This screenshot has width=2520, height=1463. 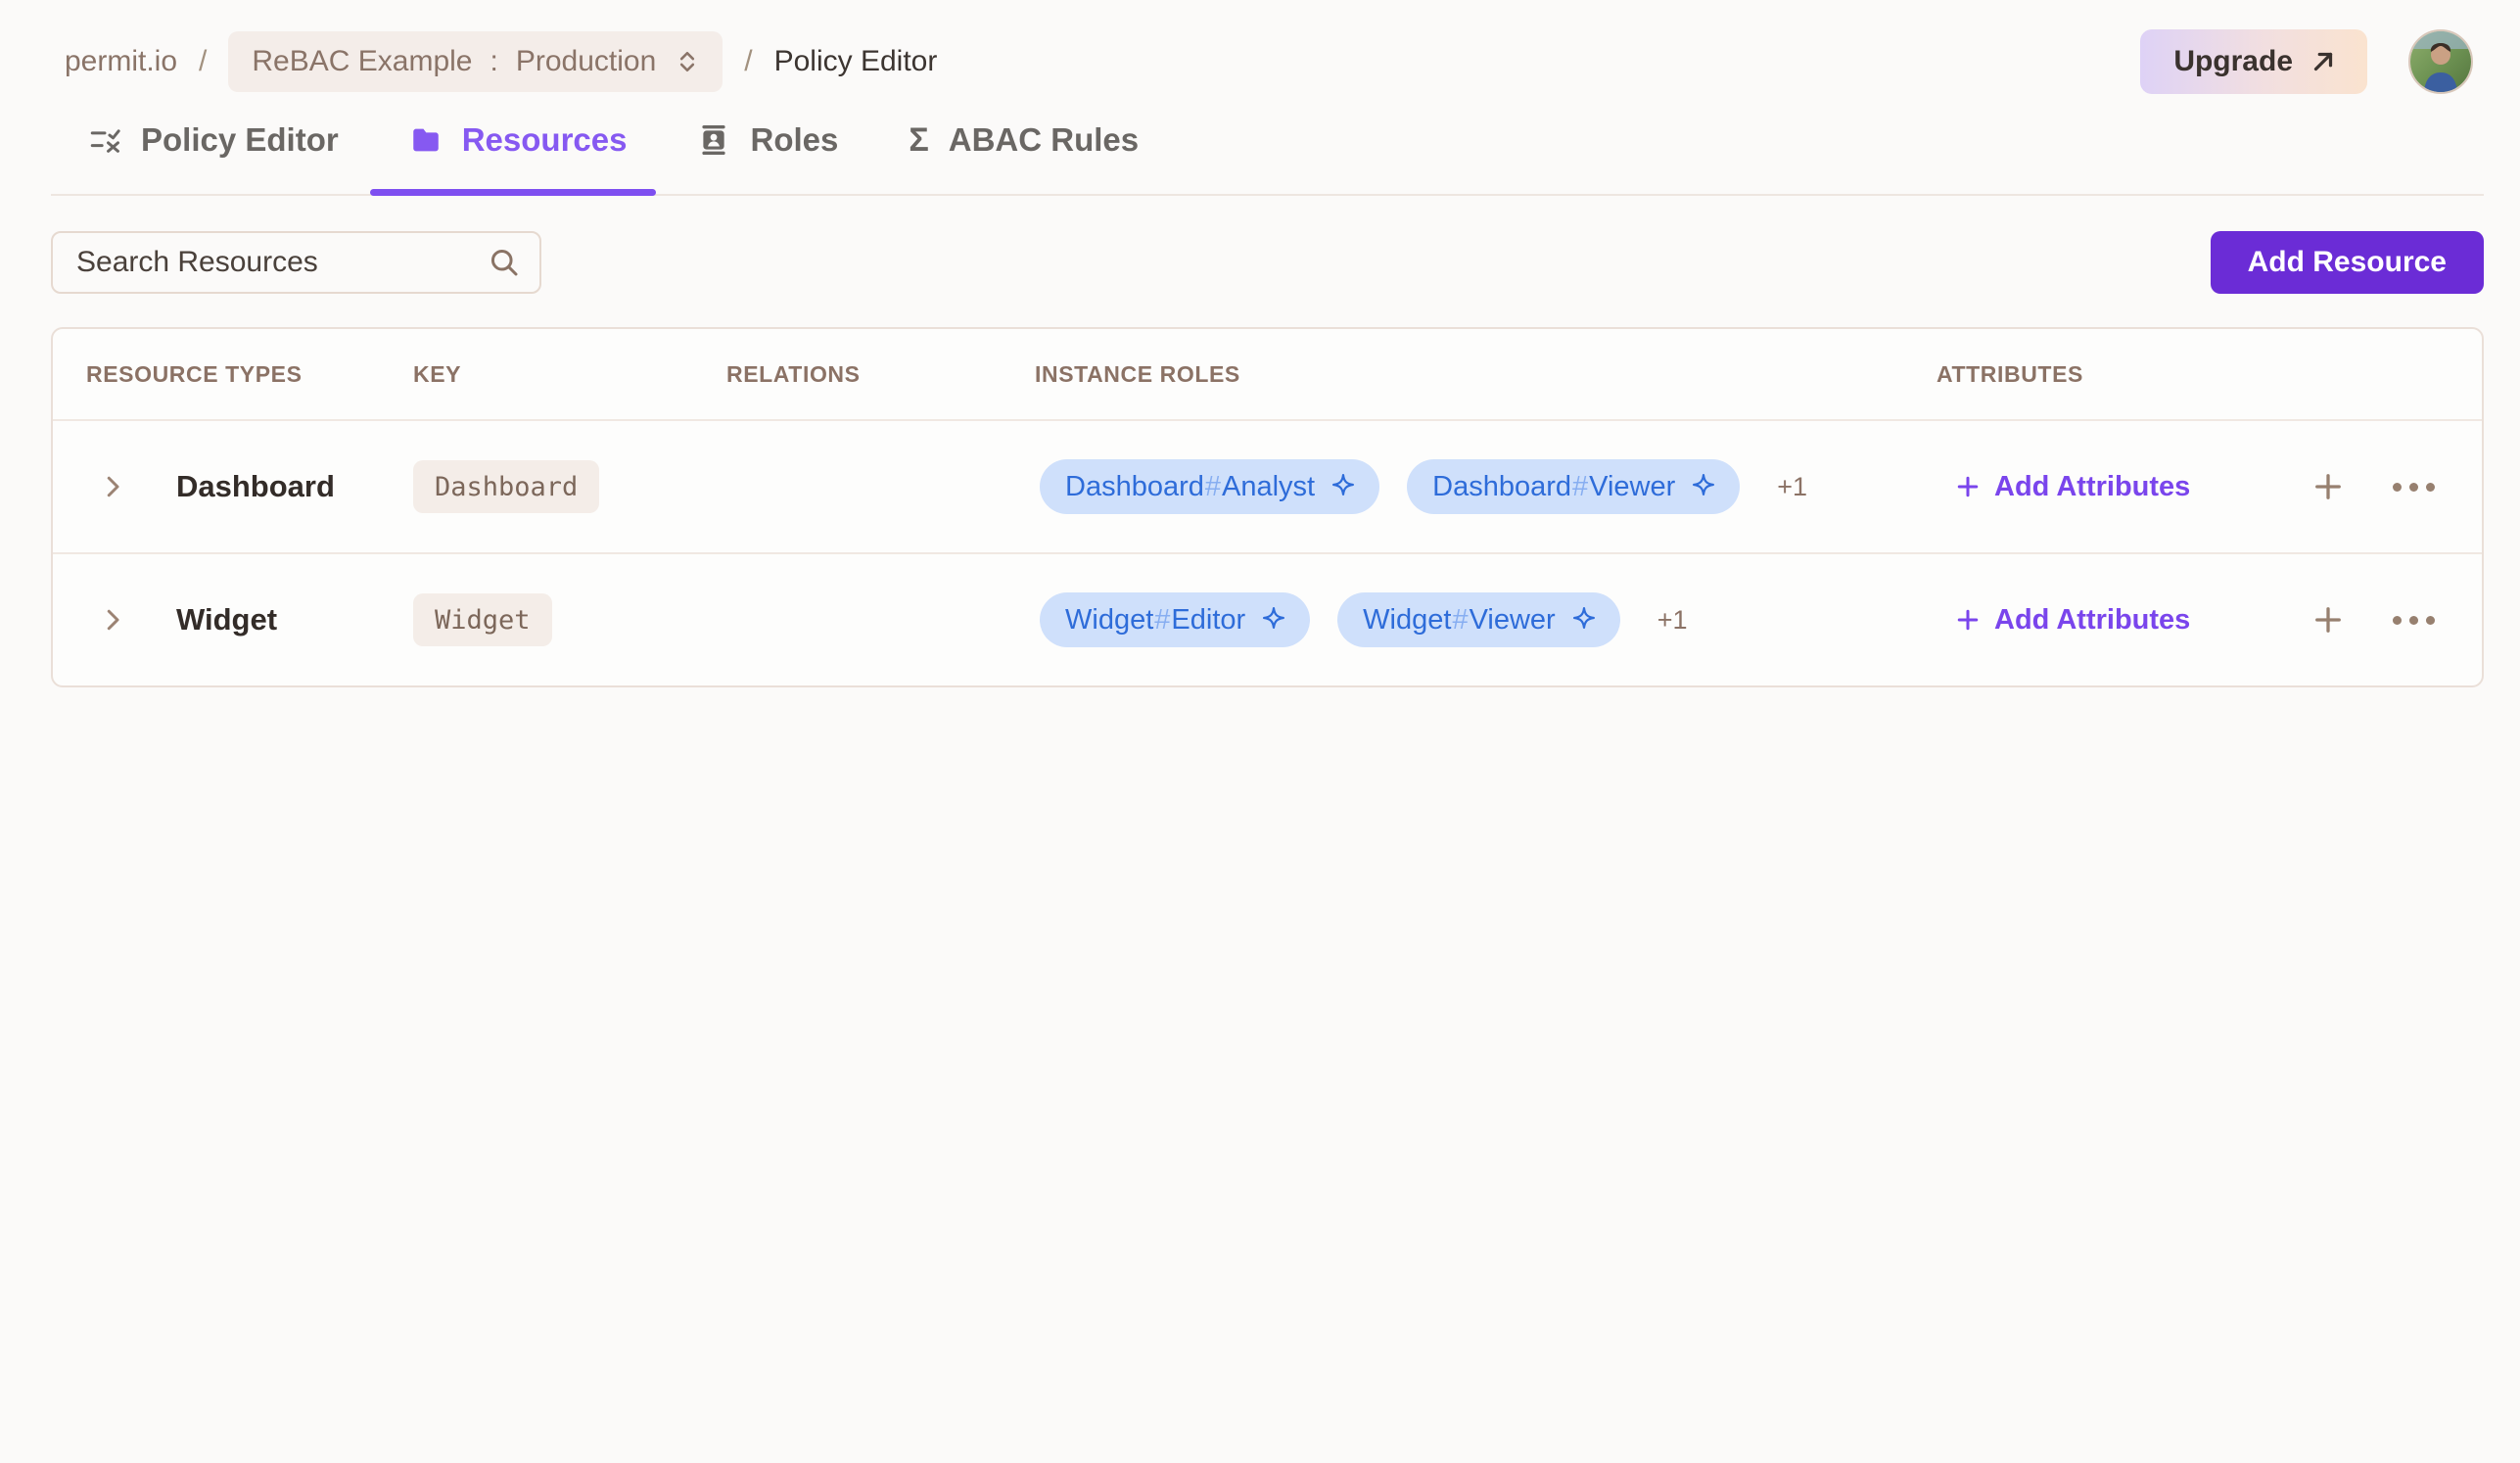 What do you see at coordinates (1267, 262) in the screenshot?
I see `resources-toolbar: Add Resource` at bounding box center [1267, 262].